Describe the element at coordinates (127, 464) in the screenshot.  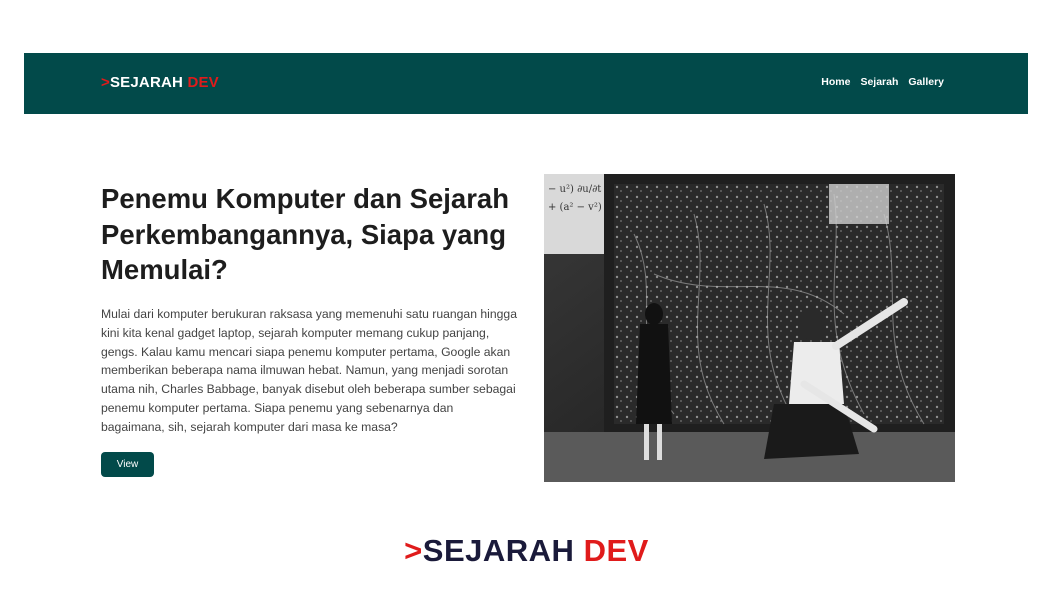
I see `view-button: View` at that location.